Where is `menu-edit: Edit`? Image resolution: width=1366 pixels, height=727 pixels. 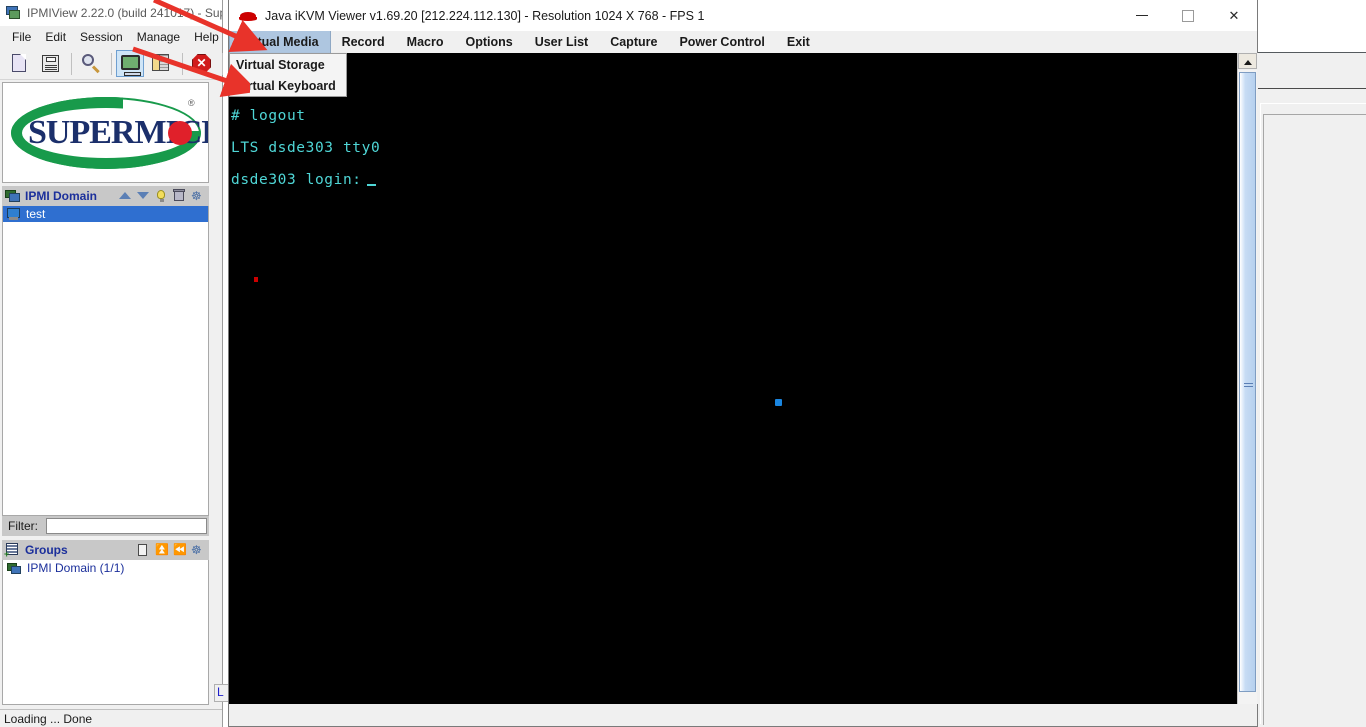
menu-edit: Edit is located at coordinates (56, 37).